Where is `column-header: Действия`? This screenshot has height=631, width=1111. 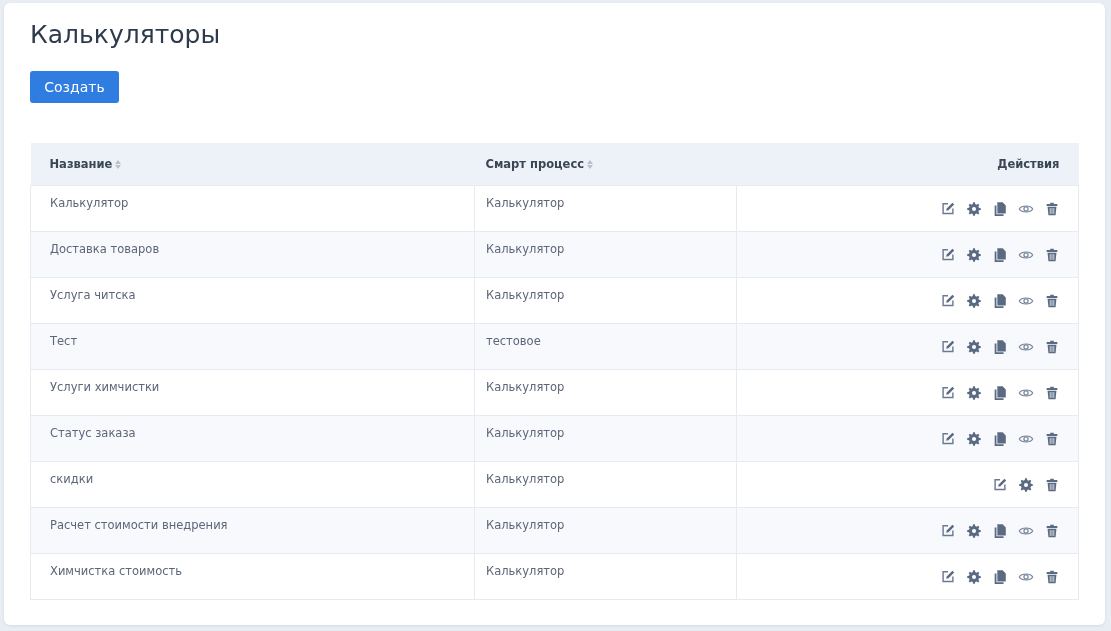
column-header: Действия is located at coordinates (1028, 164).